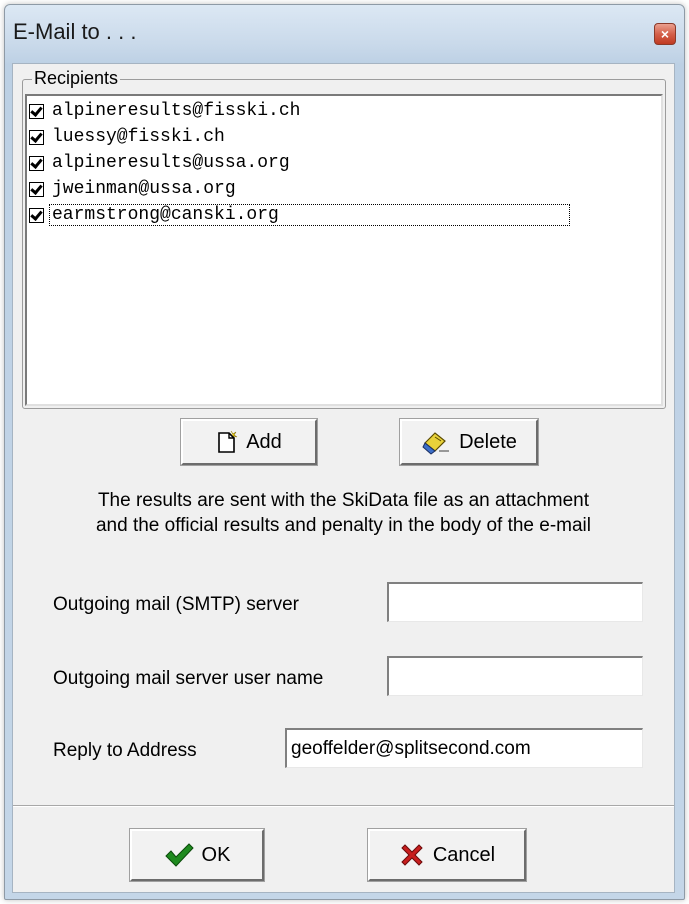  What do you see at coordinates (309, 215) in the screenshot?
I see `recipient-address: earmstrong@canski.org` at bounding box center [309, 215].